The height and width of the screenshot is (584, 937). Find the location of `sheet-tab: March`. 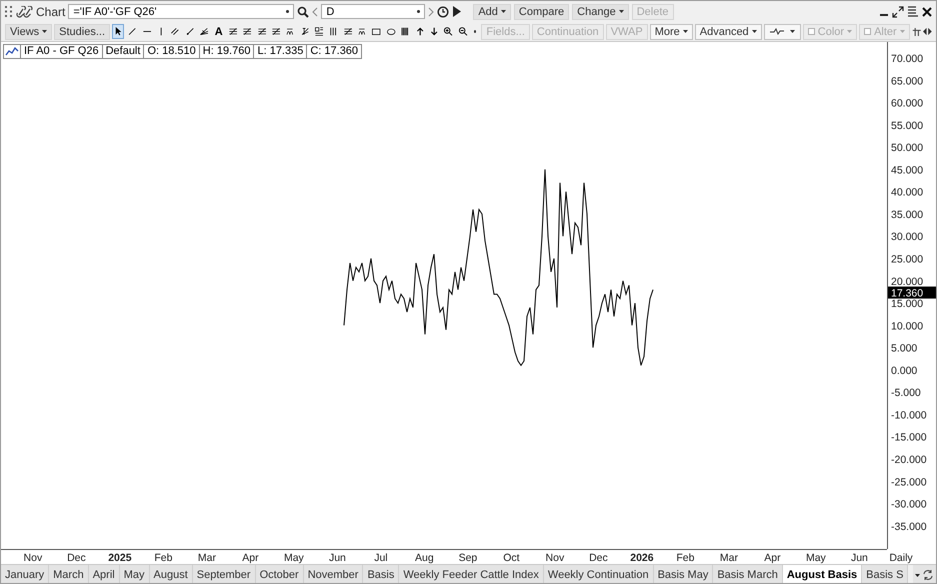

sheet-tab: March is located at coordinates (69, 574).